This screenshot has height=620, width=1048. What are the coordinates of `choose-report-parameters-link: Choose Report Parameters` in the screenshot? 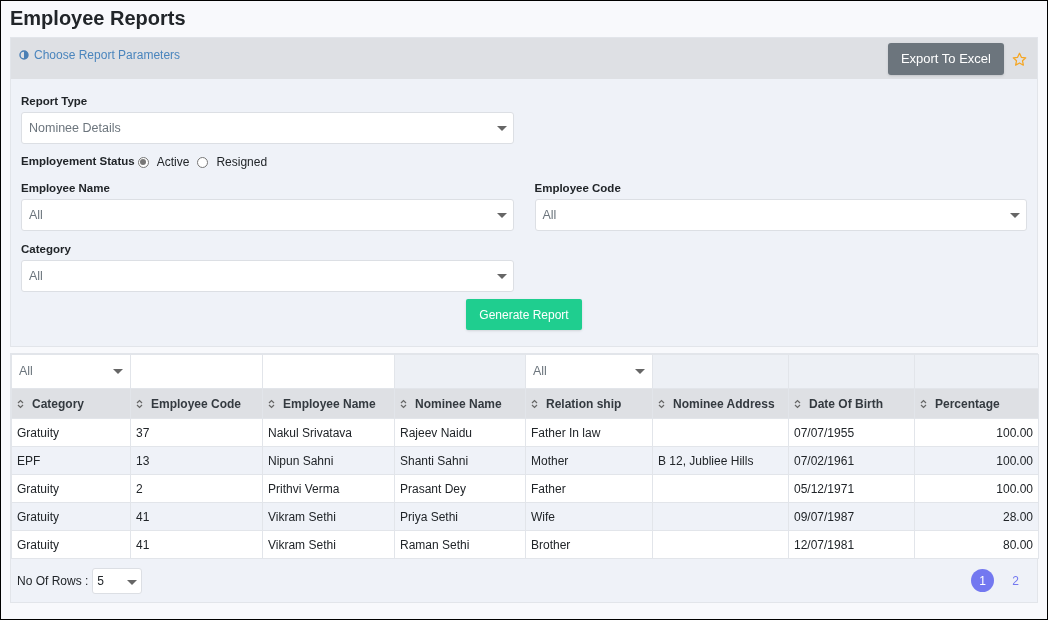 It's located at (107, 55).